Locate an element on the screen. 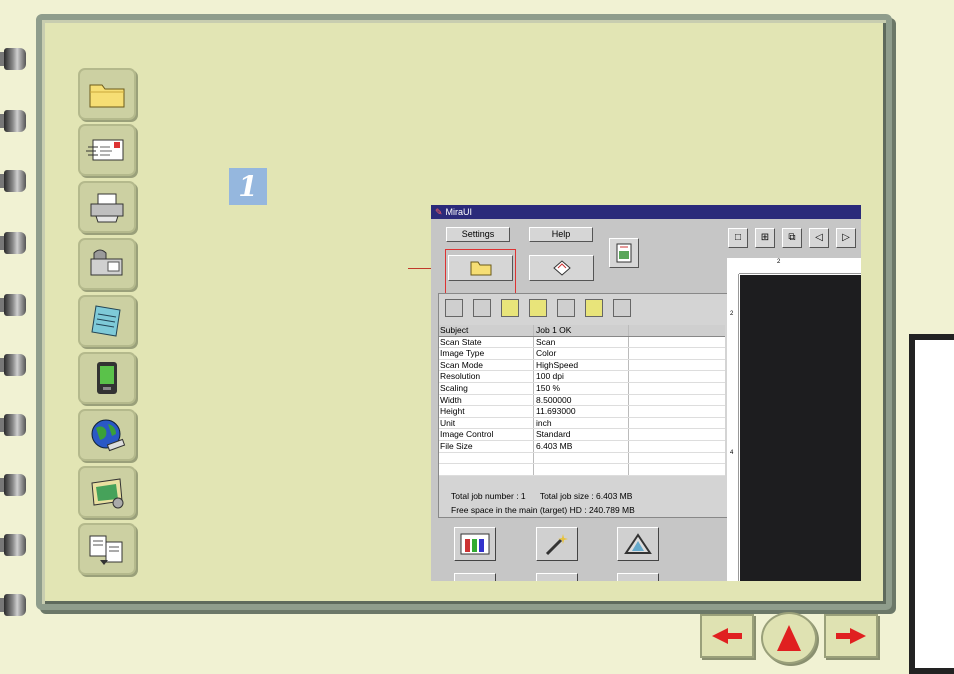  cell-value: Color is located at coordinates (581, 353).